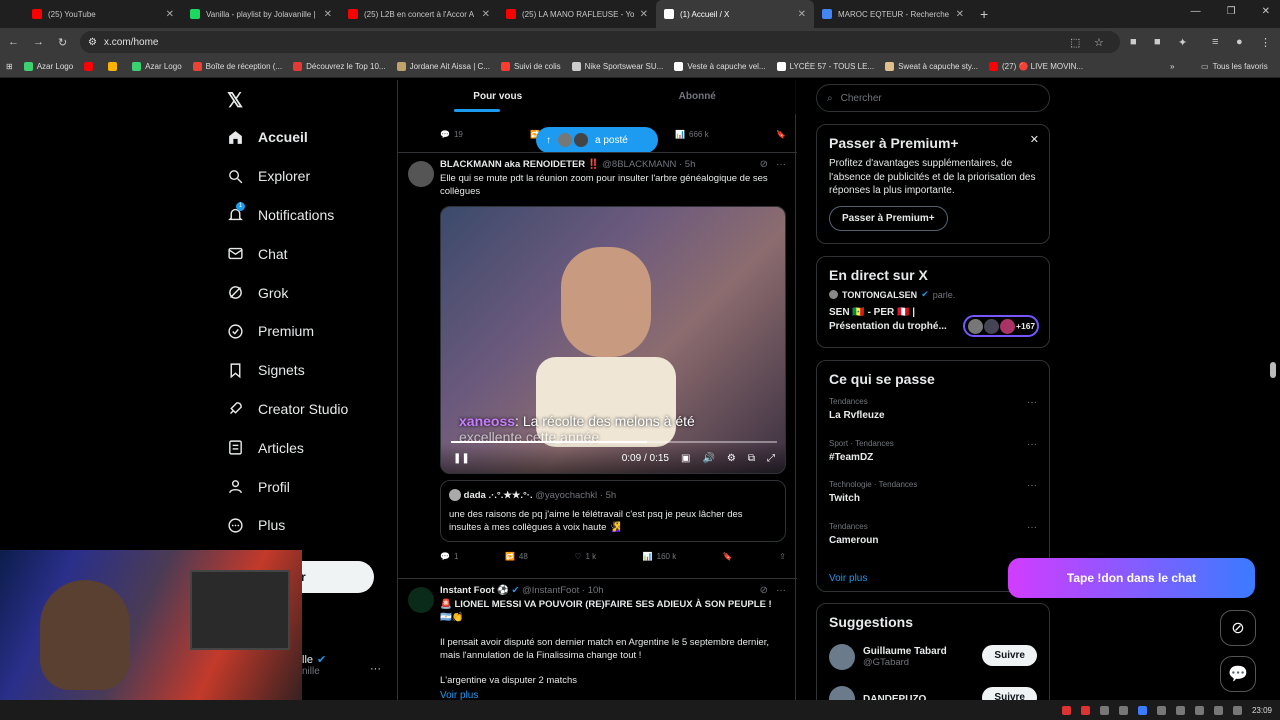  Describe the element at coordinates (1215, 42) in the screenshot. I see `media-icon: ≡` at that location.